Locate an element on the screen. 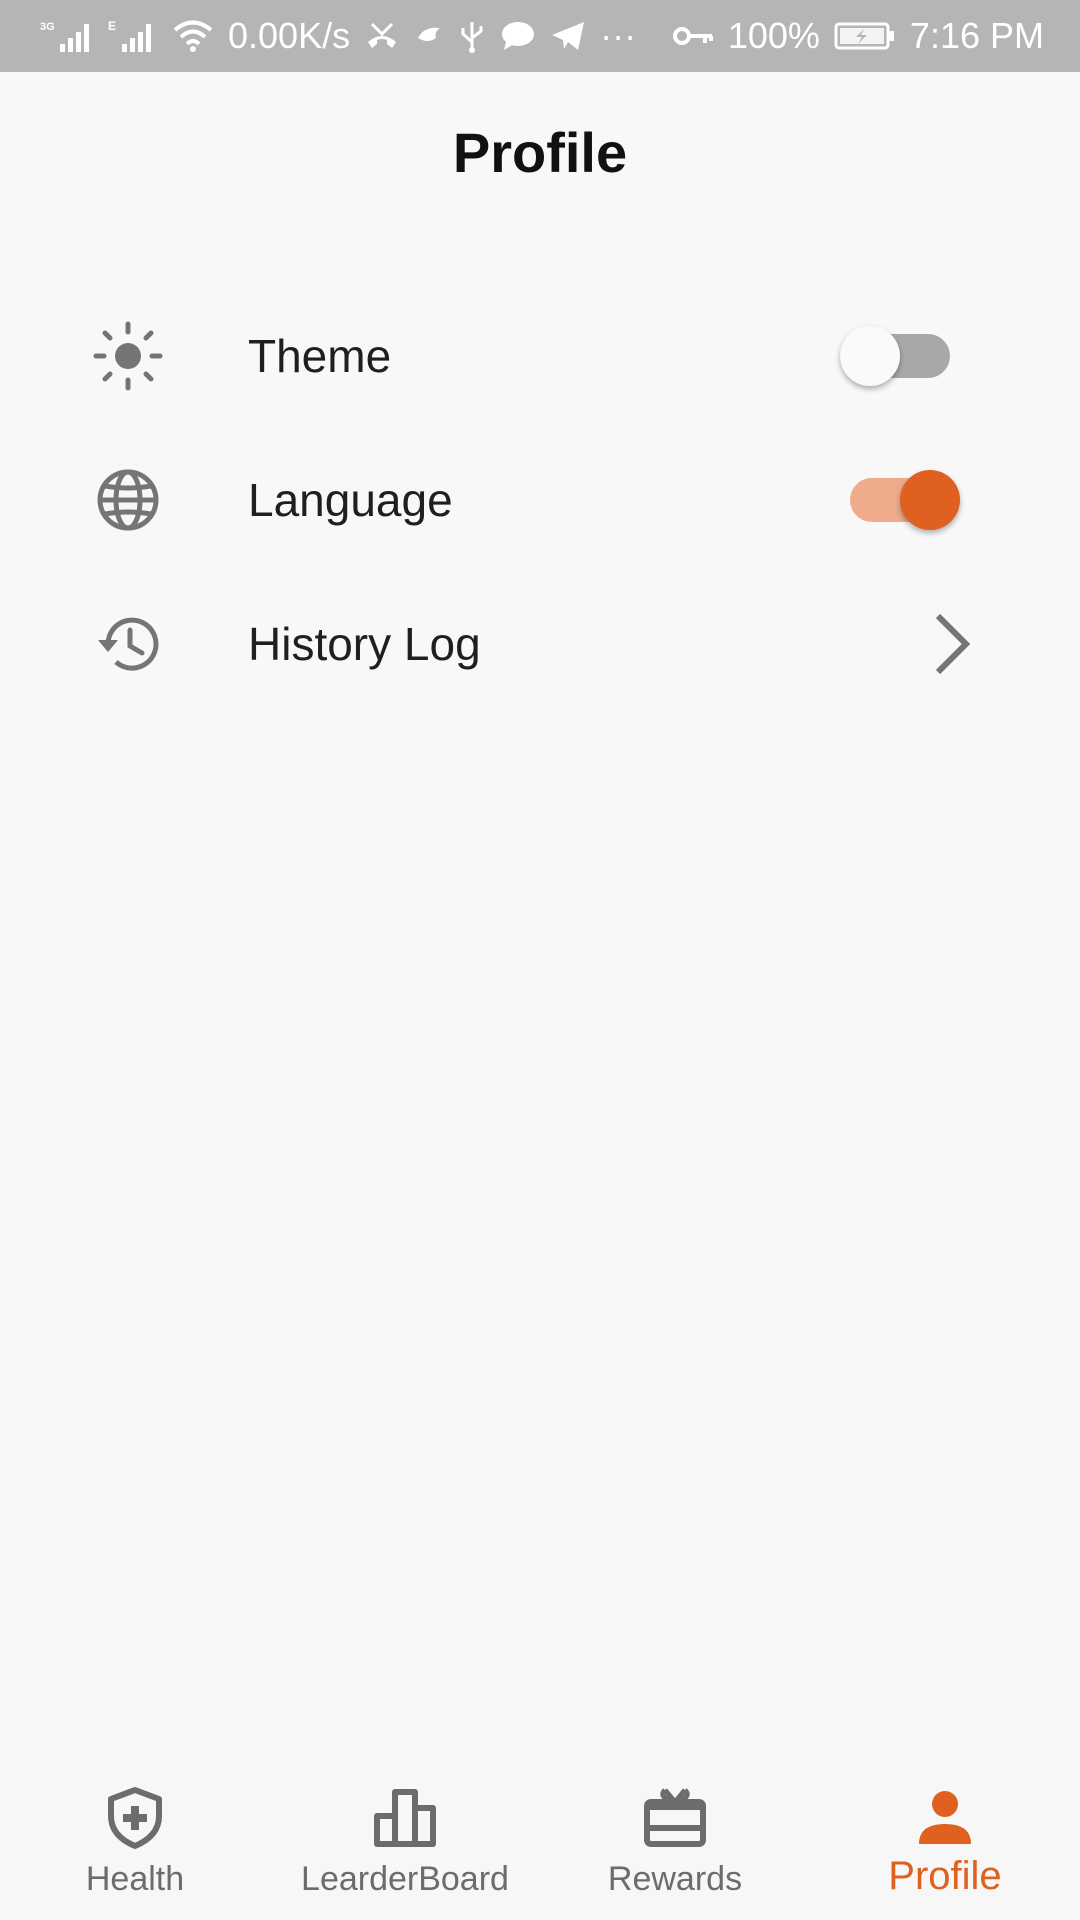 This screenshot has width=1080, height=1920. nav-profile-label: Profile is located at coordinates (945, 1876).